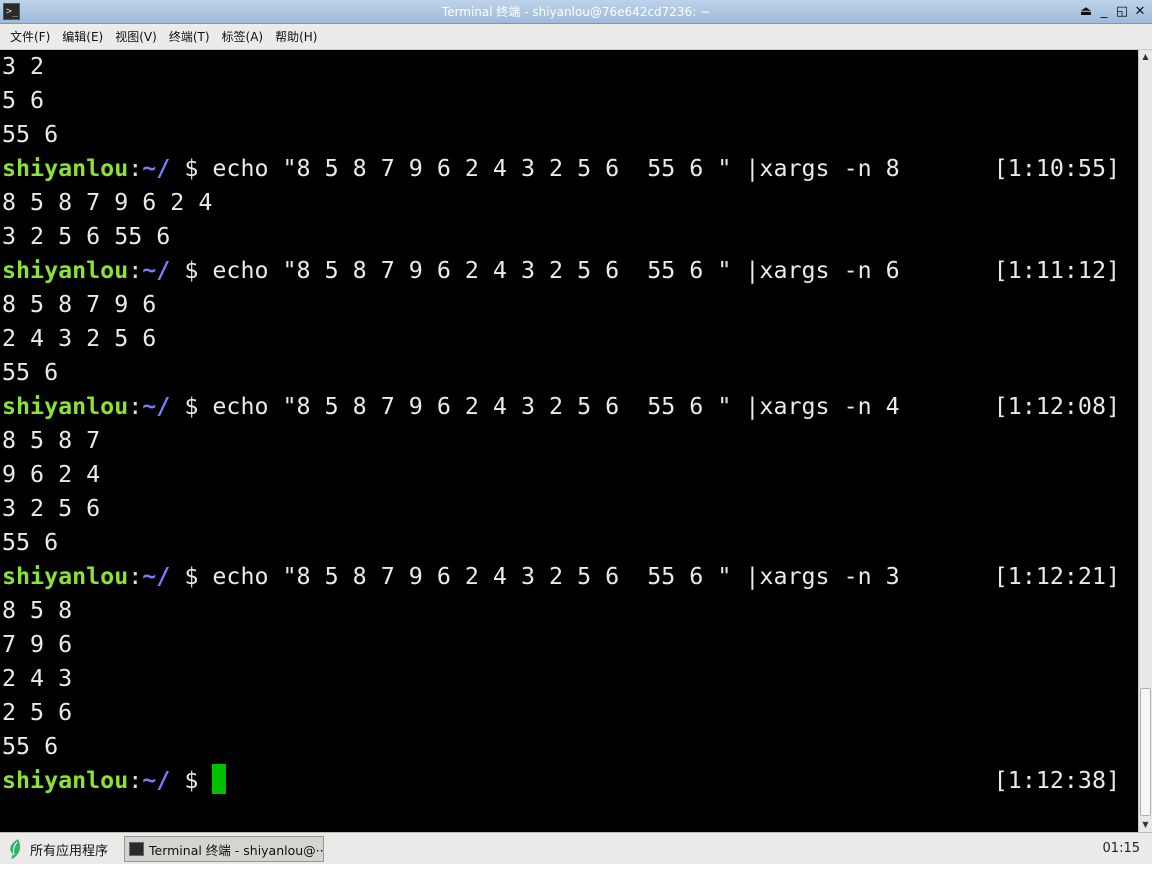 The width and height of the screenshot is (1152, 896). I want to click on minimize-button: _, so click(1104, 12).